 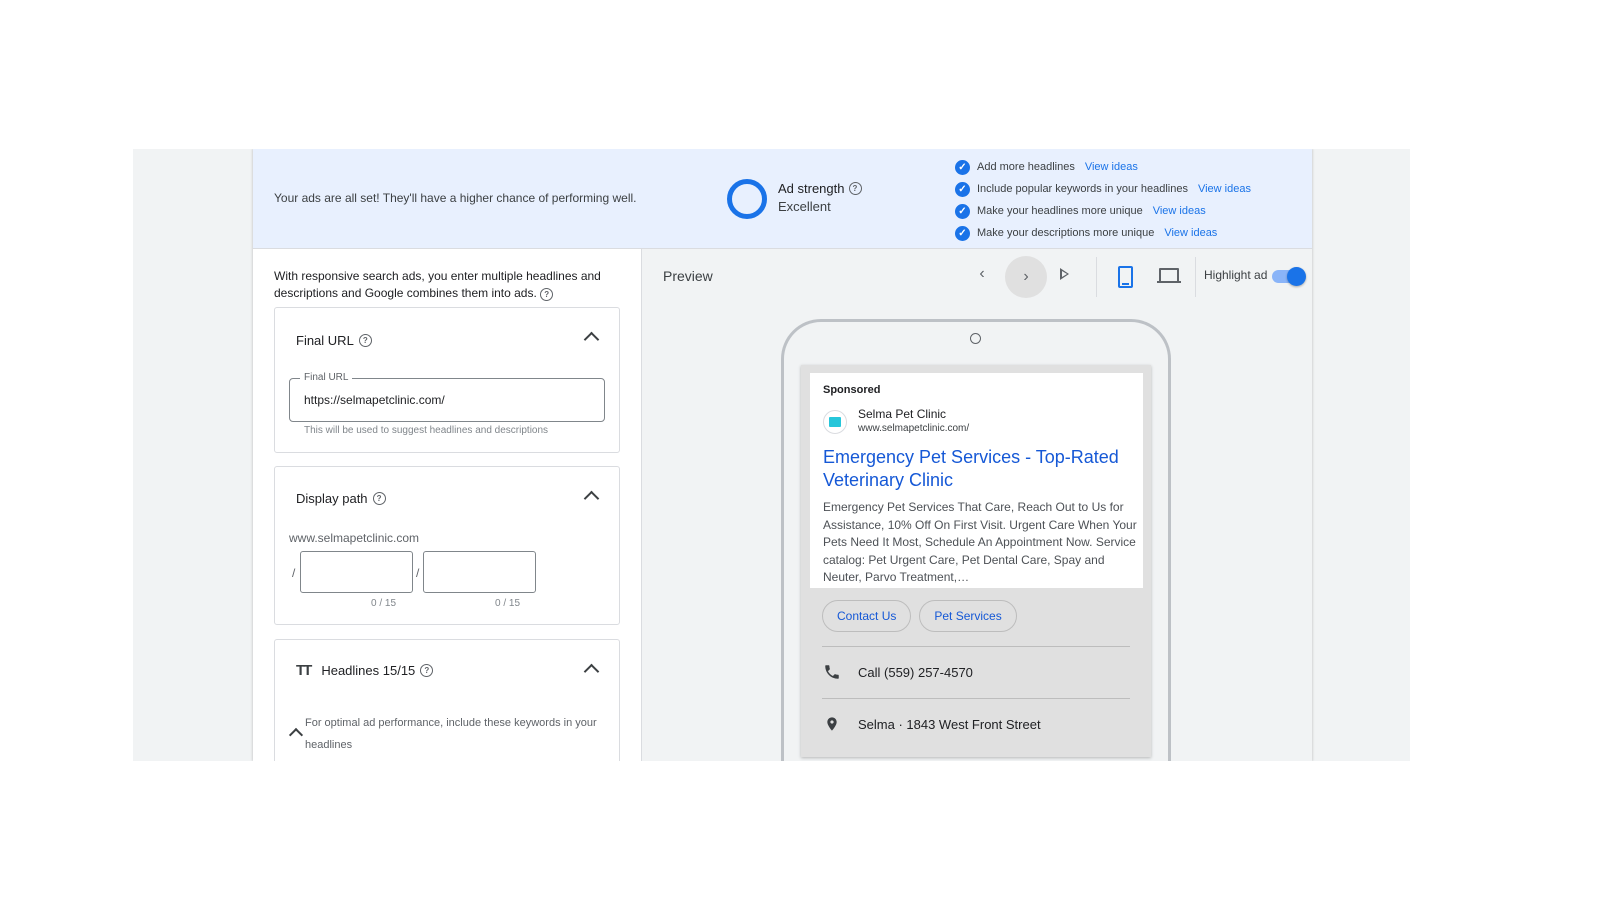 I want to click on call-text: Call (559) 257-4570, so click(x=915, y=672).